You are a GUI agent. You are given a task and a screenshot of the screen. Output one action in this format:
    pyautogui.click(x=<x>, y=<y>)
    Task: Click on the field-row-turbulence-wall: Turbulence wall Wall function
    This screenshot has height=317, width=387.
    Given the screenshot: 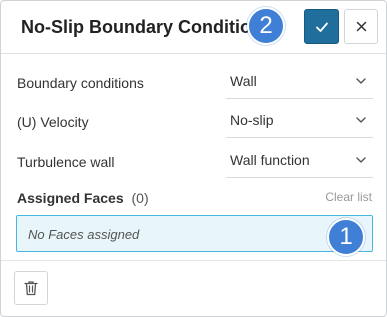 What is the action you would take?
    pyautogui.click(x=193, y=161)
    